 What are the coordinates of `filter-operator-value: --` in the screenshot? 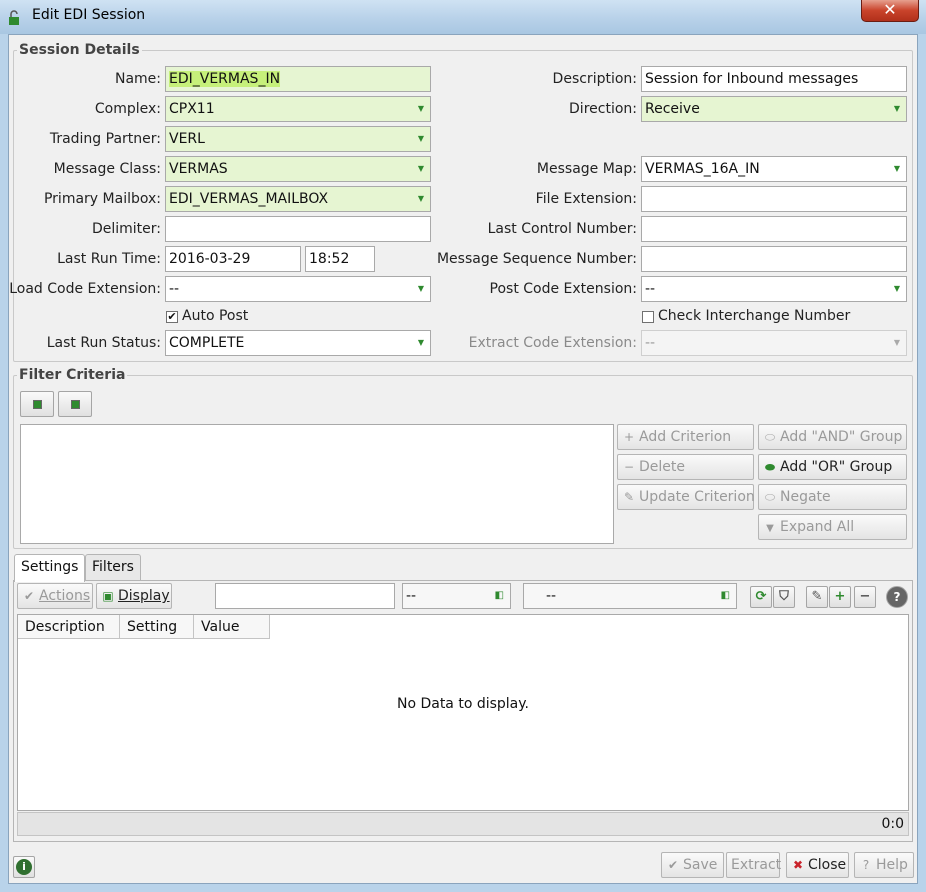 It's located at (551, 596).